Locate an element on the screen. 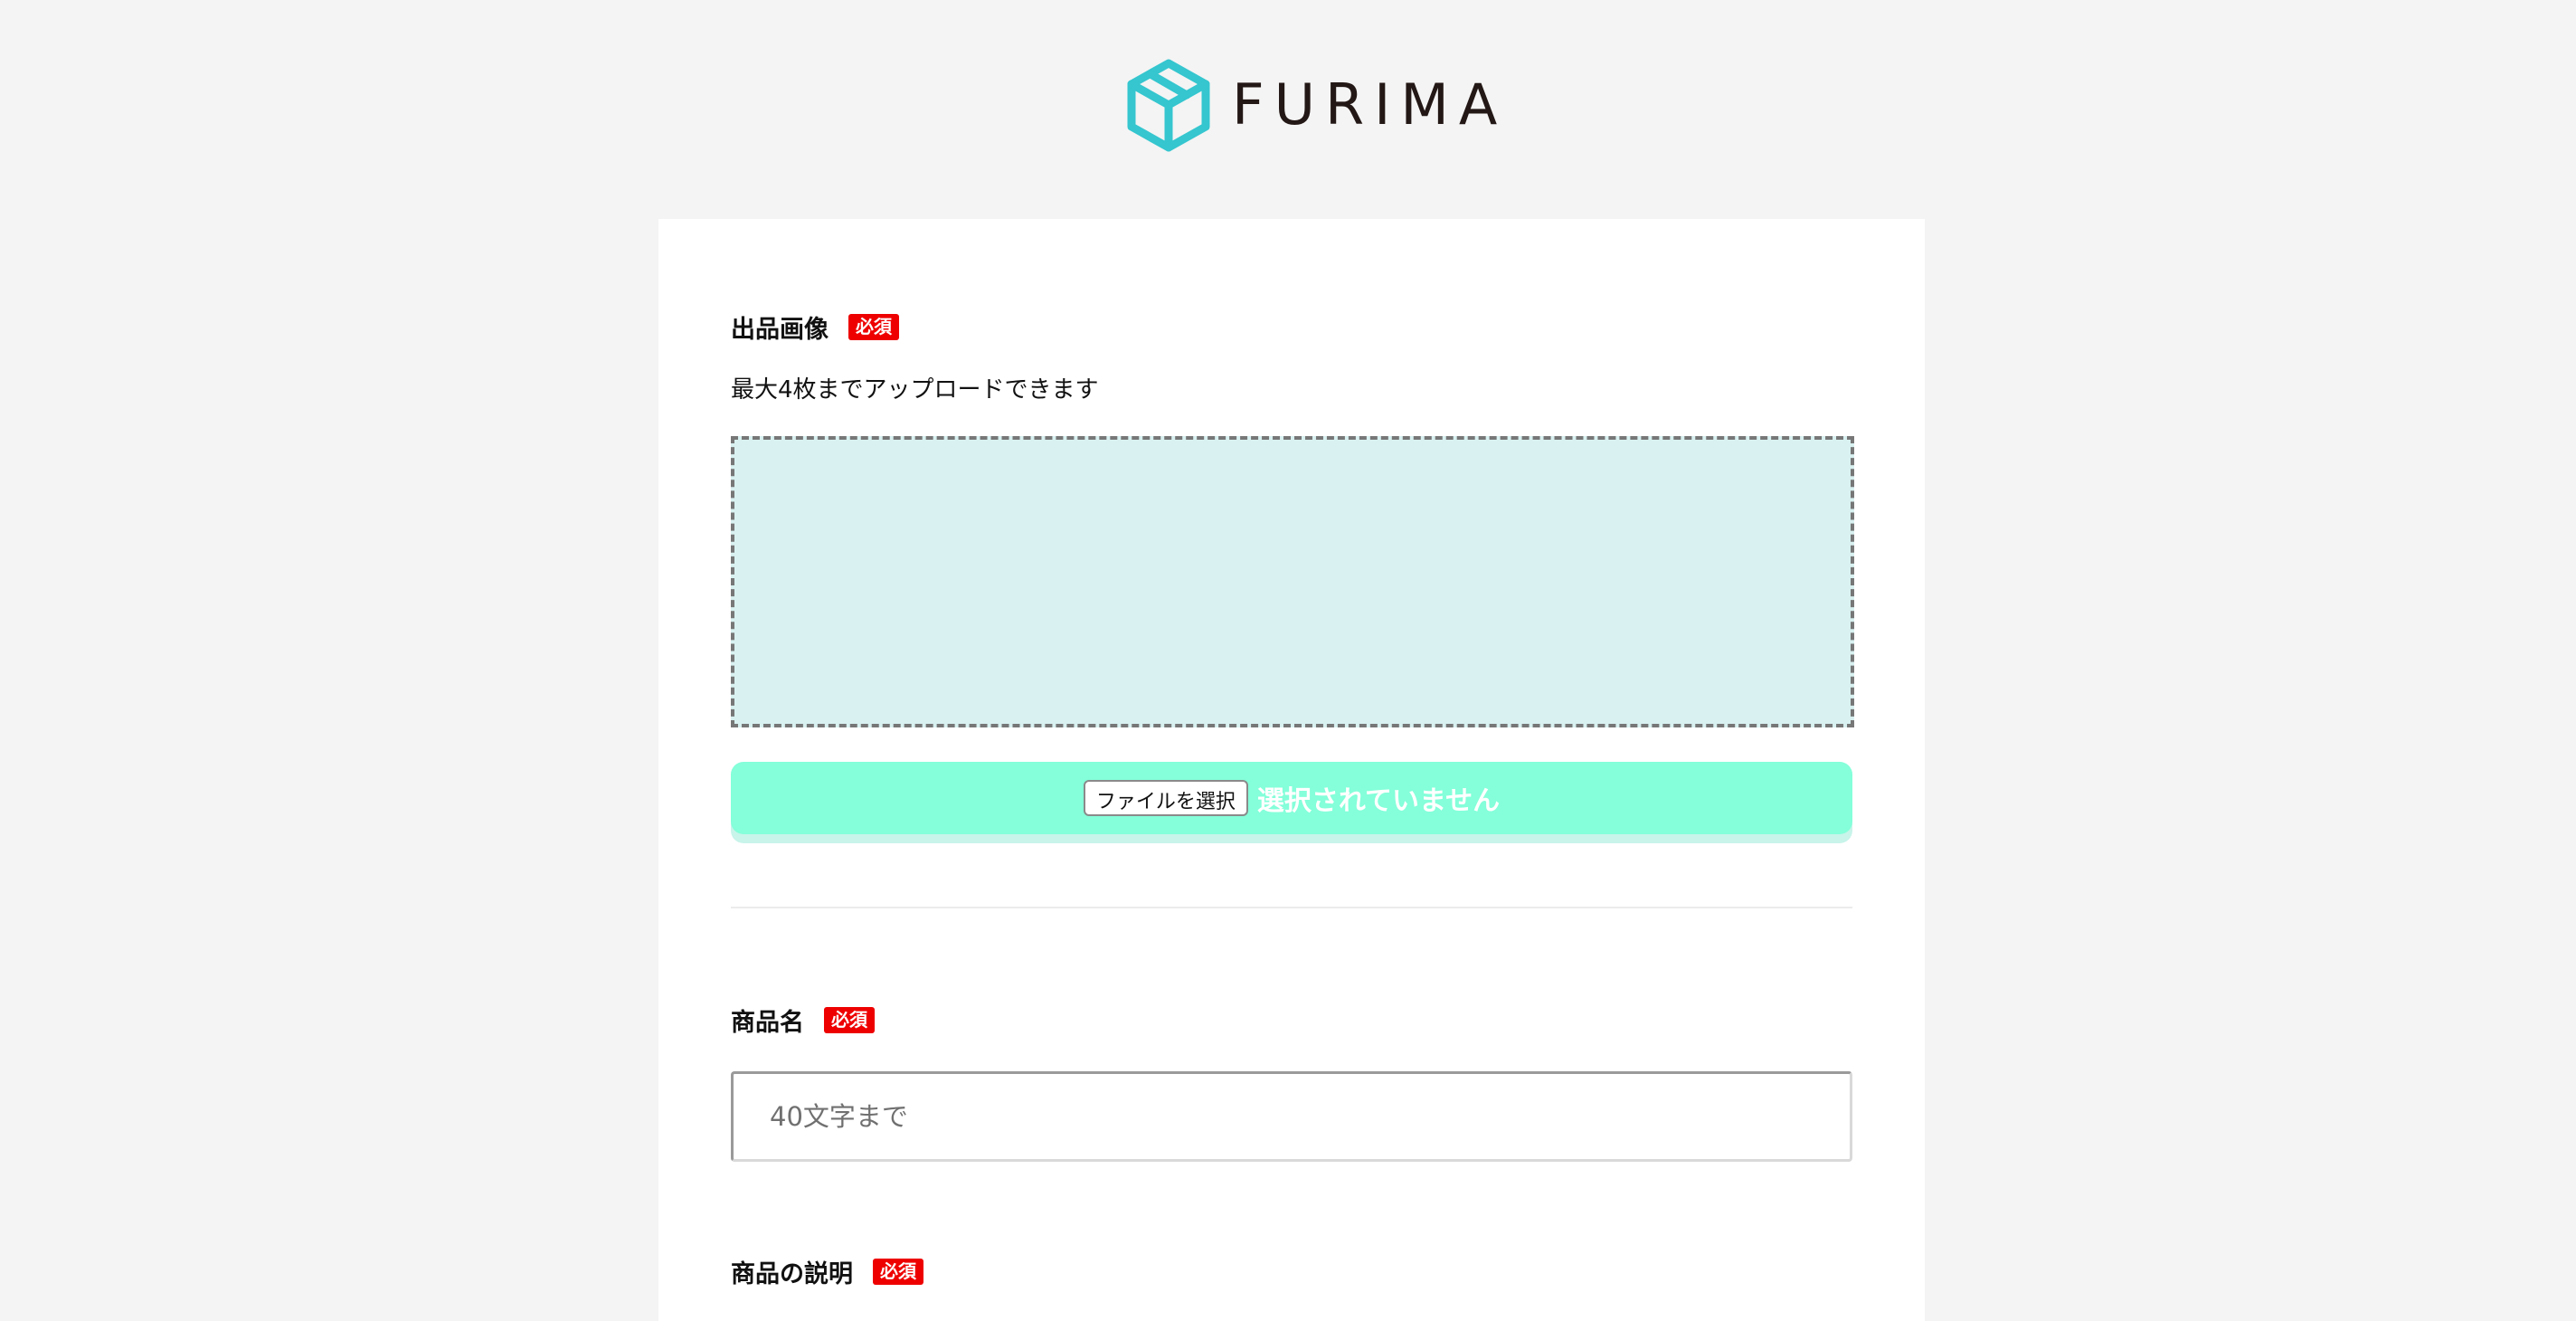  product-name-label: 商品名 is located at coordinates (768, 1023).